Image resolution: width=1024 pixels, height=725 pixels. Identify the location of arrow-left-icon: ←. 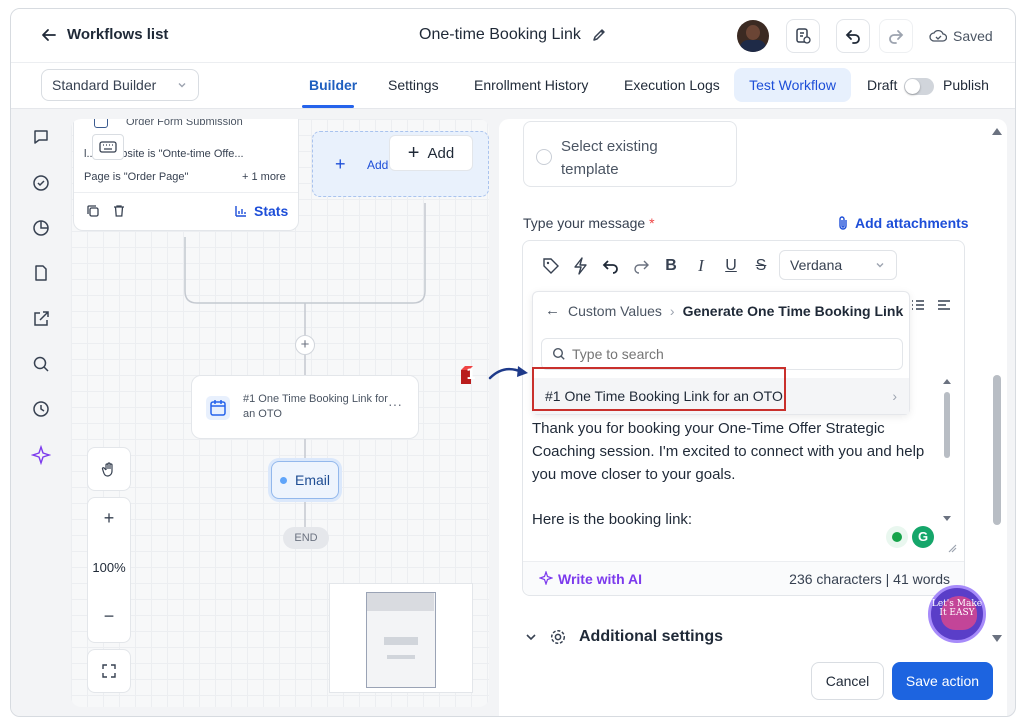
(552, 310).